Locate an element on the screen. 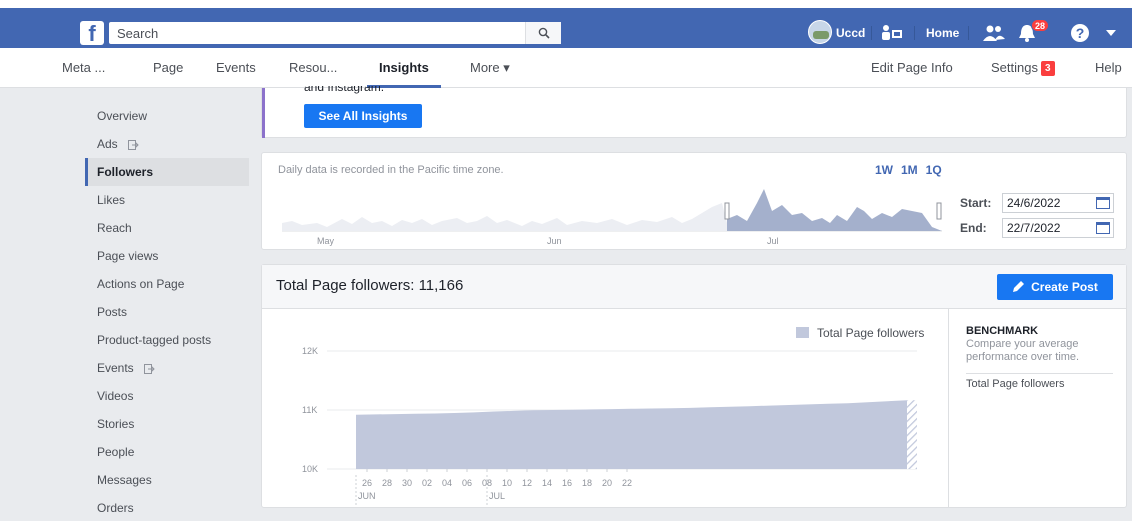  range-sparkline is located at coordinates (612, 208).